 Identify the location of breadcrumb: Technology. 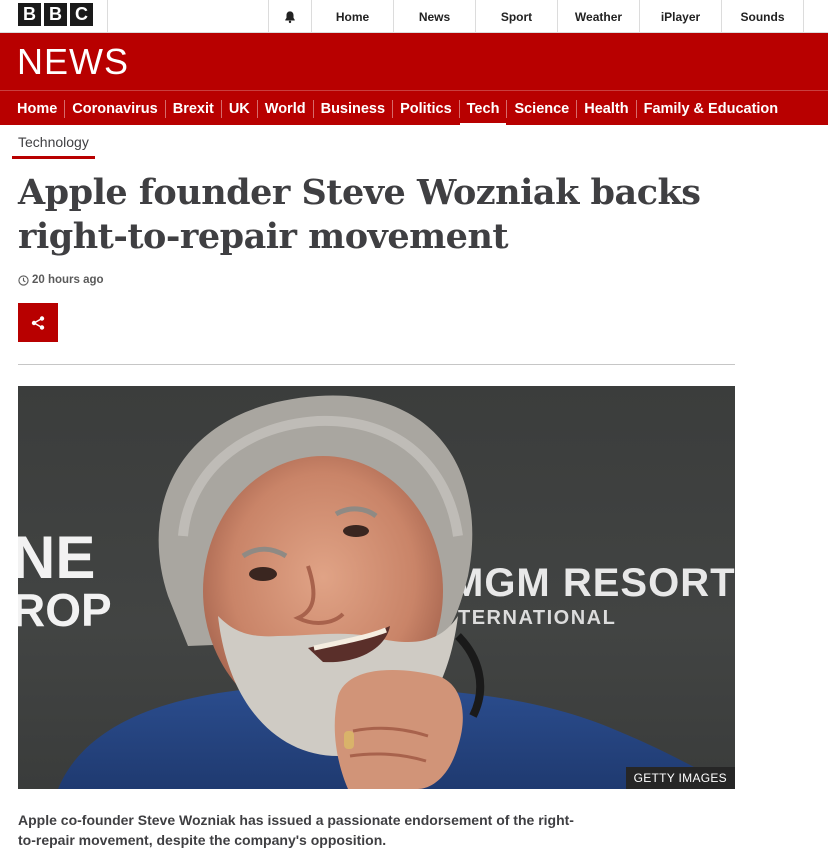
(53, 145).